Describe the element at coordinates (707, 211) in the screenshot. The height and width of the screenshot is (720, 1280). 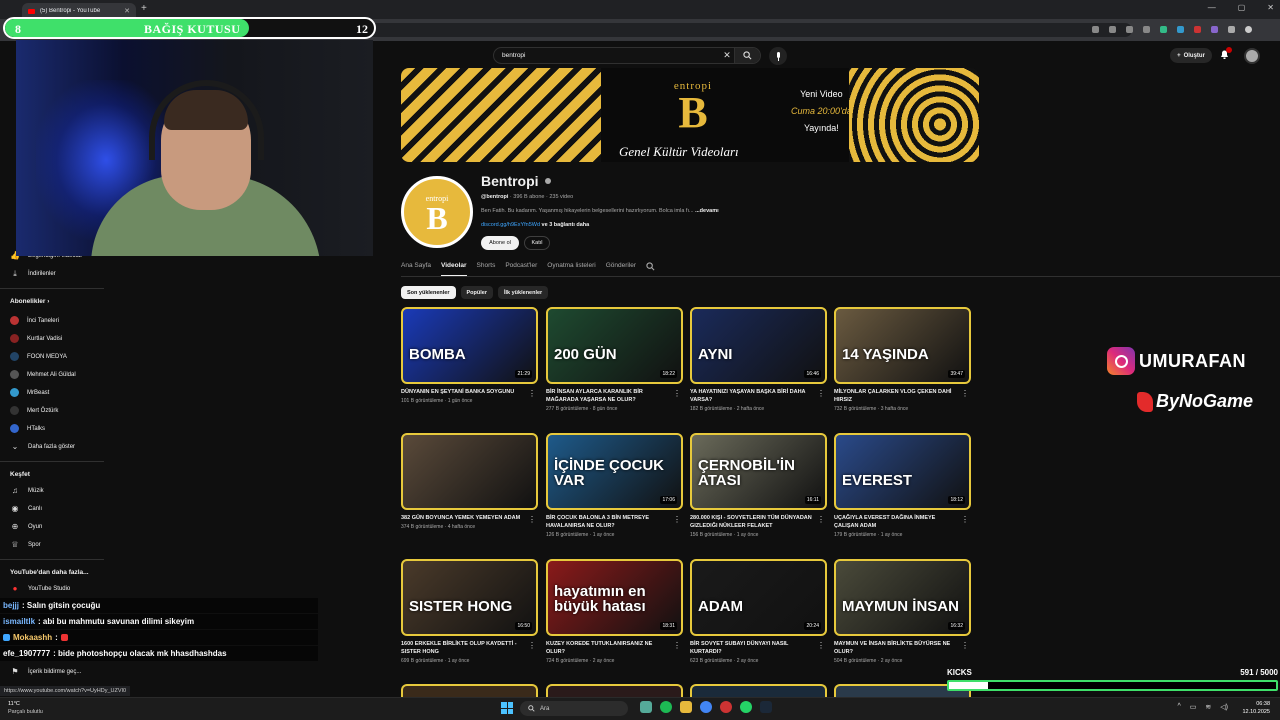
I see `description-more-link: ...devamı` at that location.